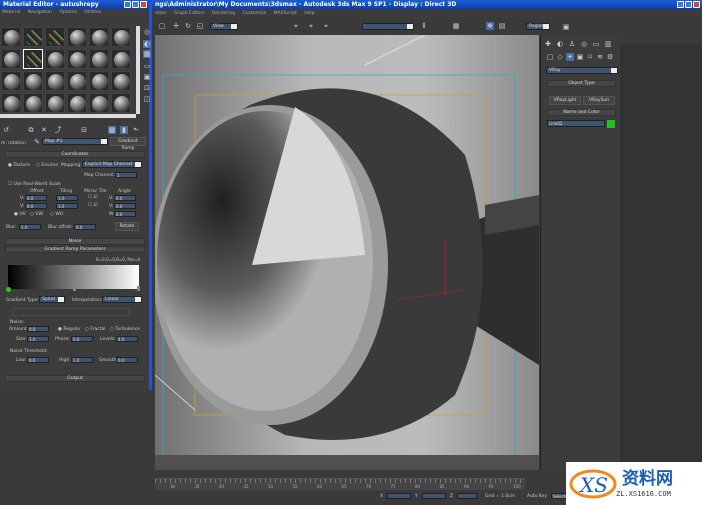 This screenshot has height=505, width=702. Describe the element at coordinates (188, 26) in the screenshot. I see `rotate-icon: ↻` at that location.